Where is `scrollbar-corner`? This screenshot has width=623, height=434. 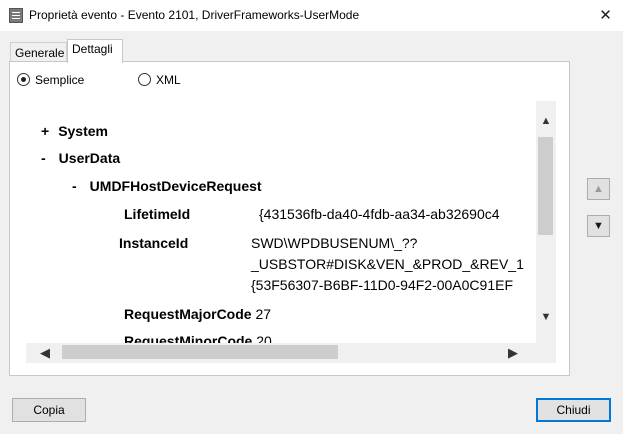 scrollbar-corner is located at coordinates (546, 353).